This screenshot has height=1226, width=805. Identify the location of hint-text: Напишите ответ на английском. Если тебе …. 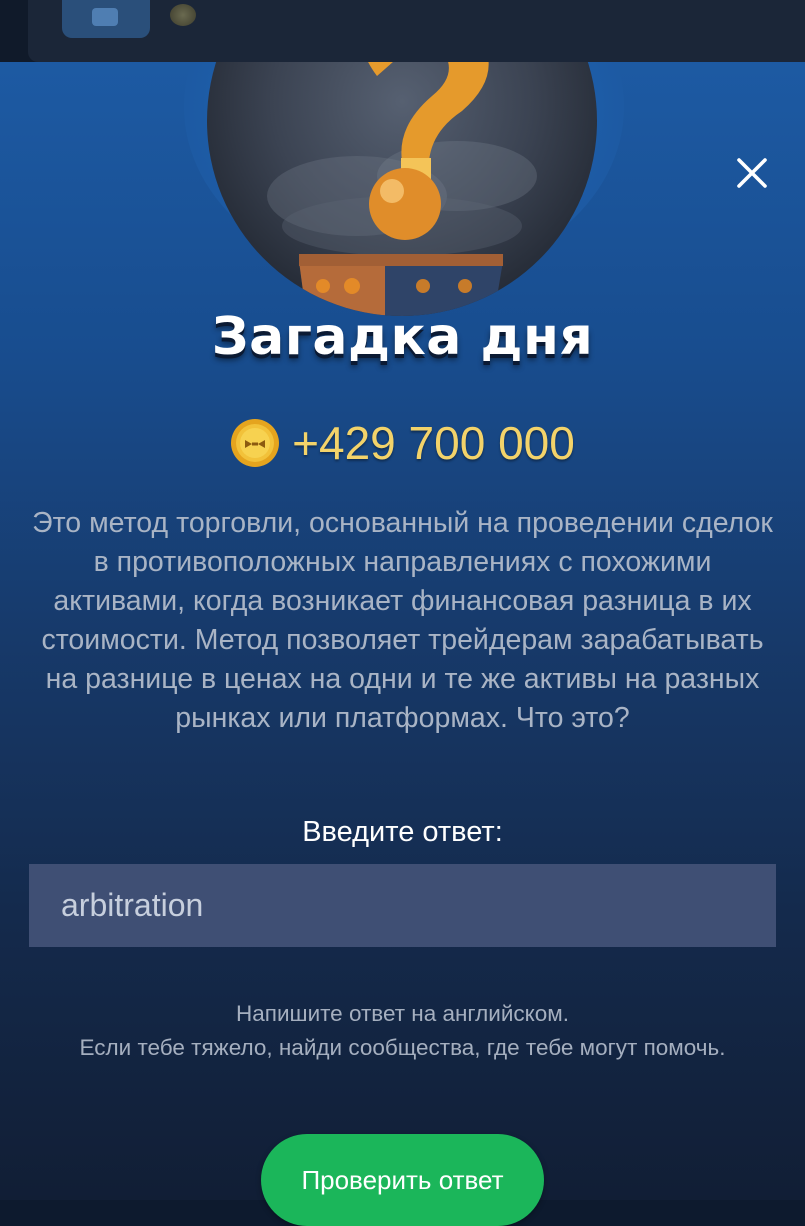
(402, 1031).